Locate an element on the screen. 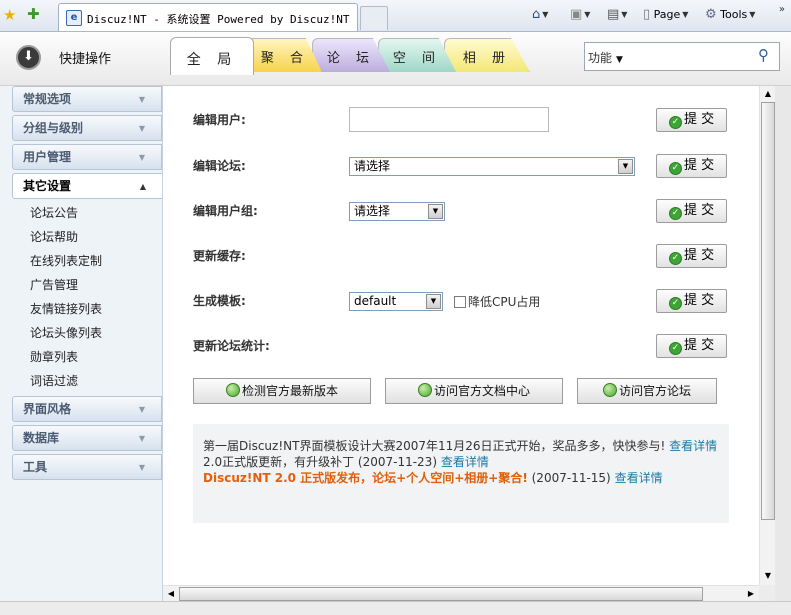 Image resolution: width=791 pixels, height=615 pixels. browser-tab-title: Discuz!NT - 系统设置 Powered by Discuz!NT is located at coordinates (218, 19).